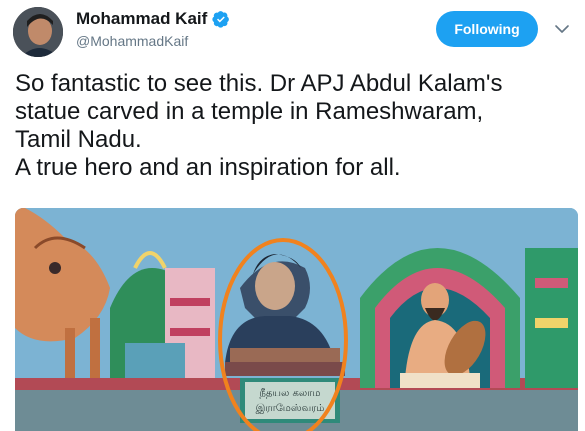  What do you see at coordinates (290, 408) in the screenshot?
I see `plaque-line-2: இராமேஸ்வரம்` at bounding box center [290, 408].